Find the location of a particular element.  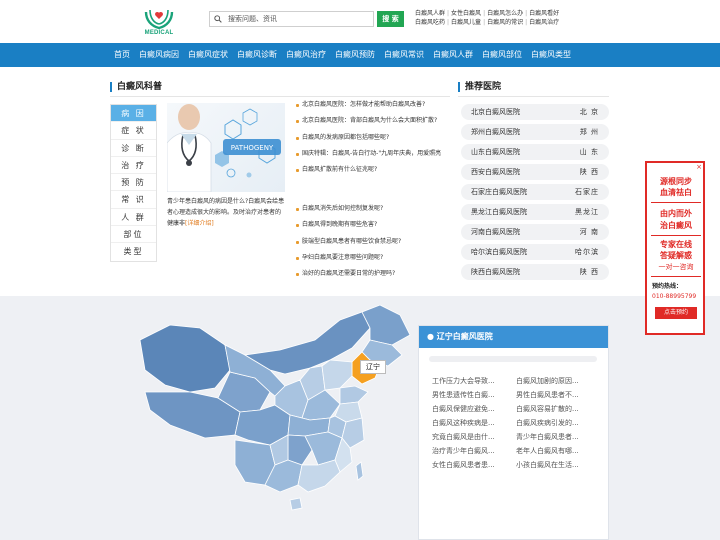

hospital-item: 石家庄白癜风医院 石家庄 is located at coordinates (535, 192).